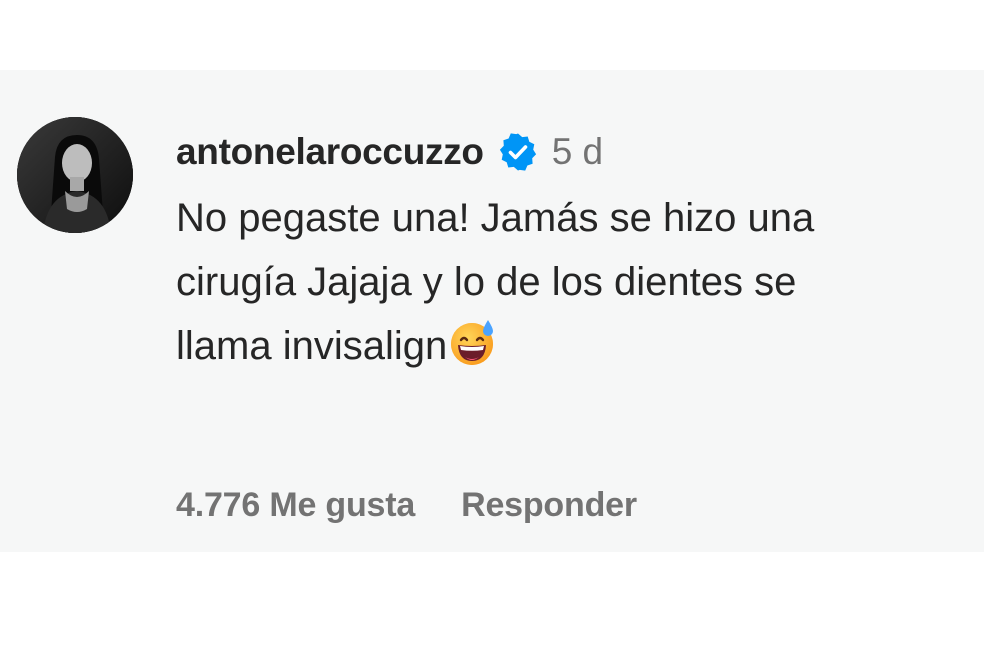 The image size is (984, 655). I want to click on verified-badge-icon, so click(518, 152).